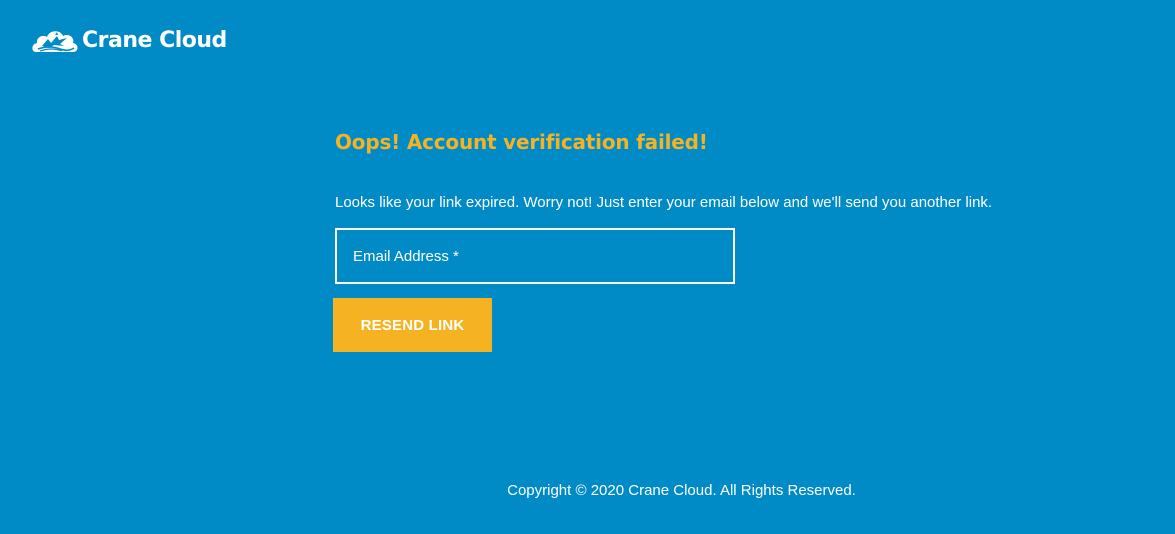  Describe the element at coordinates (412, 325) in the screenshot. I see `resend-link-button: RESEND LINK` at that location.